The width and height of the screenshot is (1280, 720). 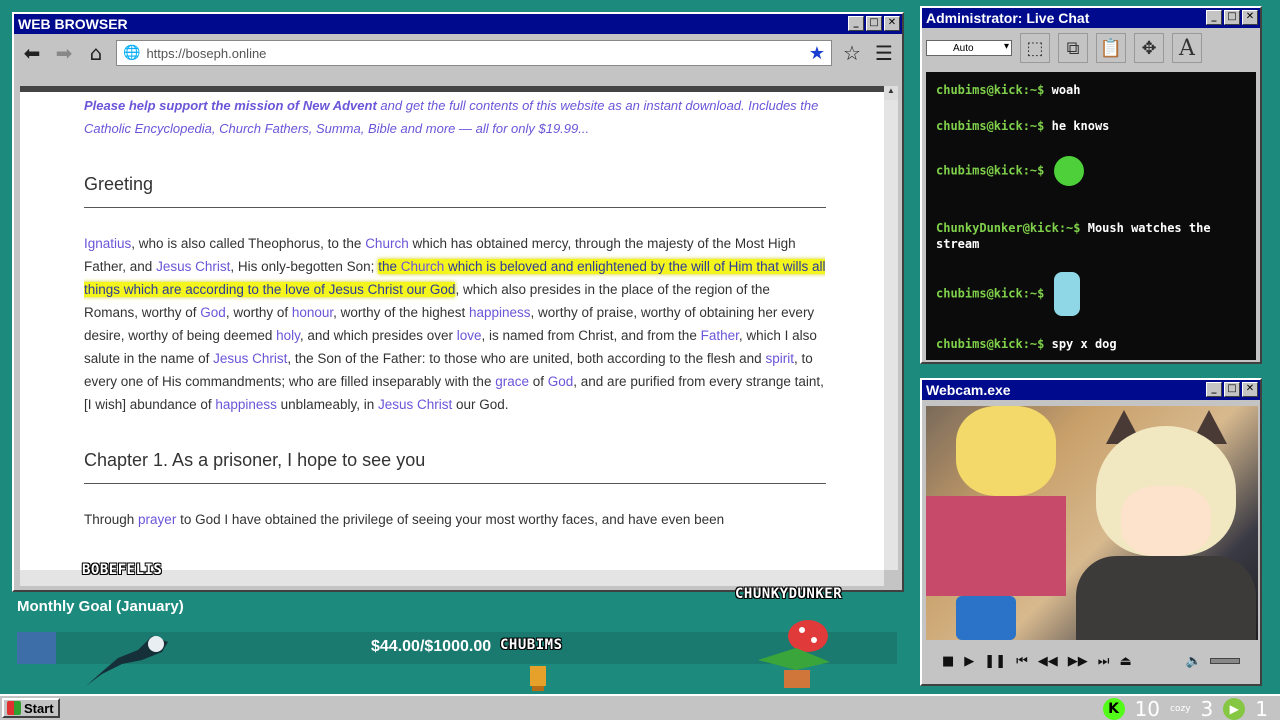 What do you see at coordinates (968, 390) in the screenshot?
I see `webcam-title: Webcam.exe` at bounding box center [968, 390].